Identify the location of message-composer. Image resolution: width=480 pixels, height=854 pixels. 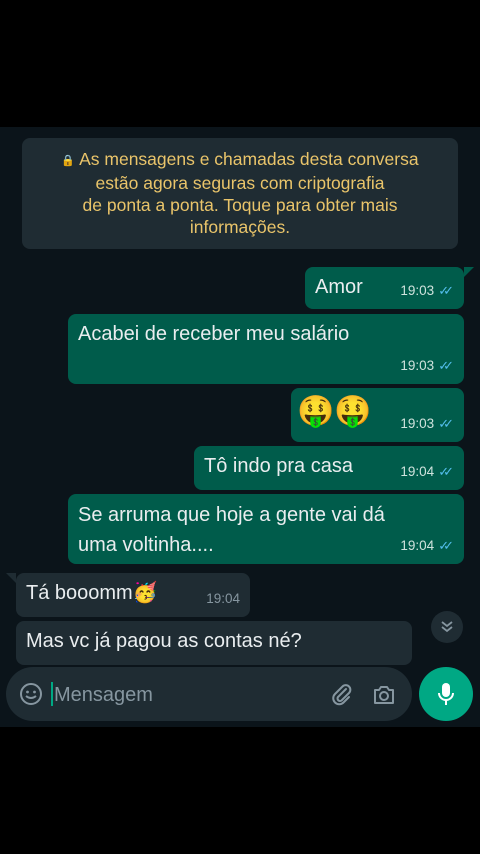
(209, 694).